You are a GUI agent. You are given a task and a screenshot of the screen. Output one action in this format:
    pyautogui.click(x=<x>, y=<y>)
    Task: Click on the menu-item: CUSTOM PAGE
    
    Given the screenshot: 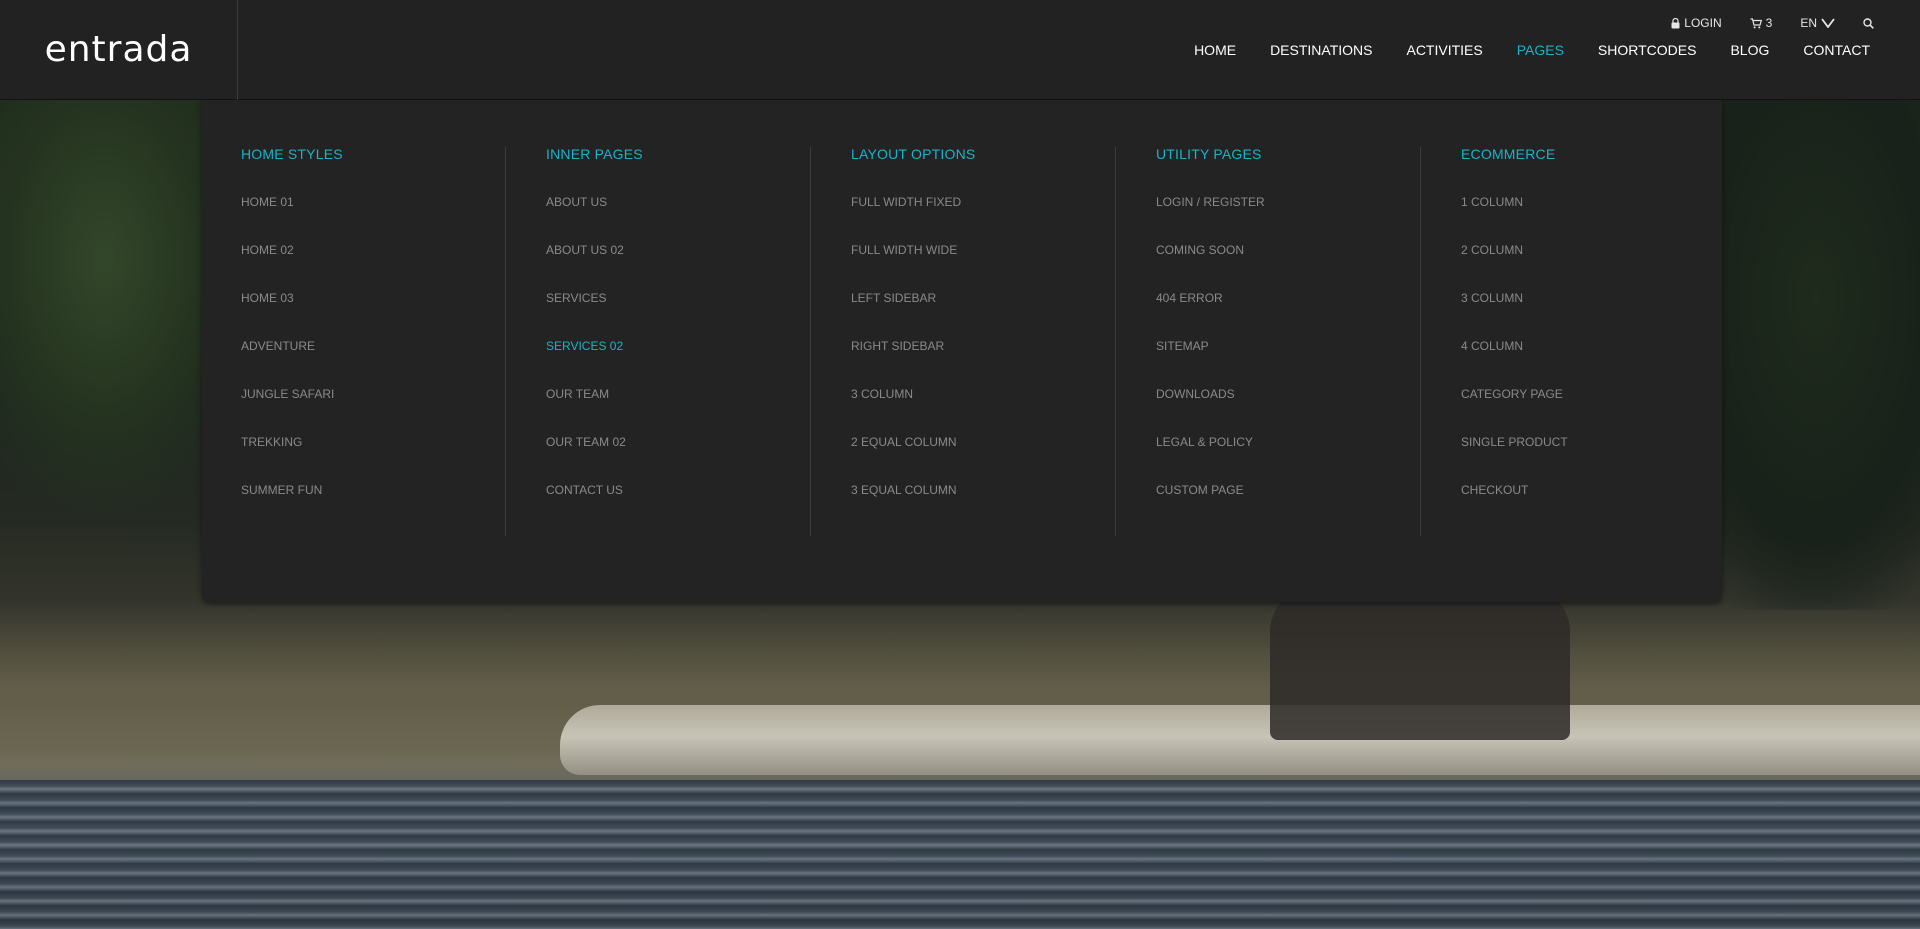 What is the action you would take?
    pyautogui.click(x=1289, y=506)
    